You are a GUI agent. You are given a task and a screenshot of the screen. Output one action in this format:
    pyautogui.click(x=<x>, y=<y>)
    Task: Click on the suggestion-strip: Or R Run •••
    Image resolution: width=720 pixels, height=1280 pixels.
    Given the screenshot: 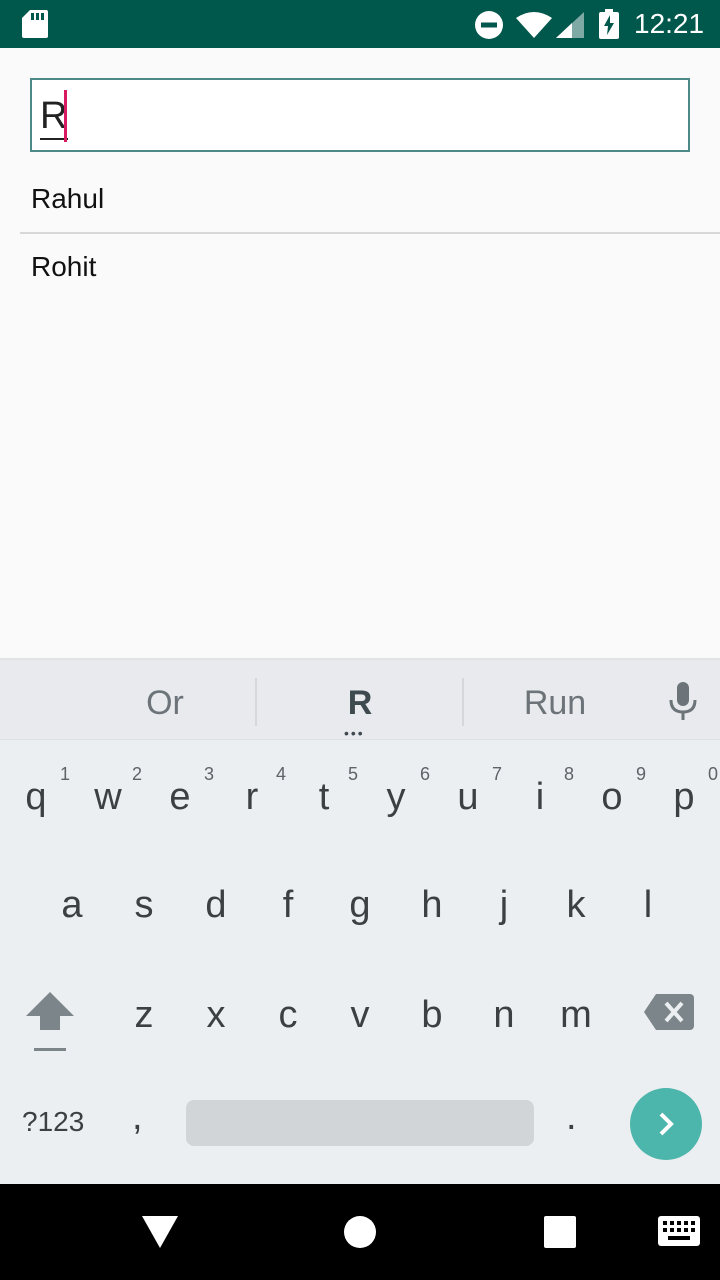 What is the action you would take?
    pyautogui.click(x=360, y=700)
    